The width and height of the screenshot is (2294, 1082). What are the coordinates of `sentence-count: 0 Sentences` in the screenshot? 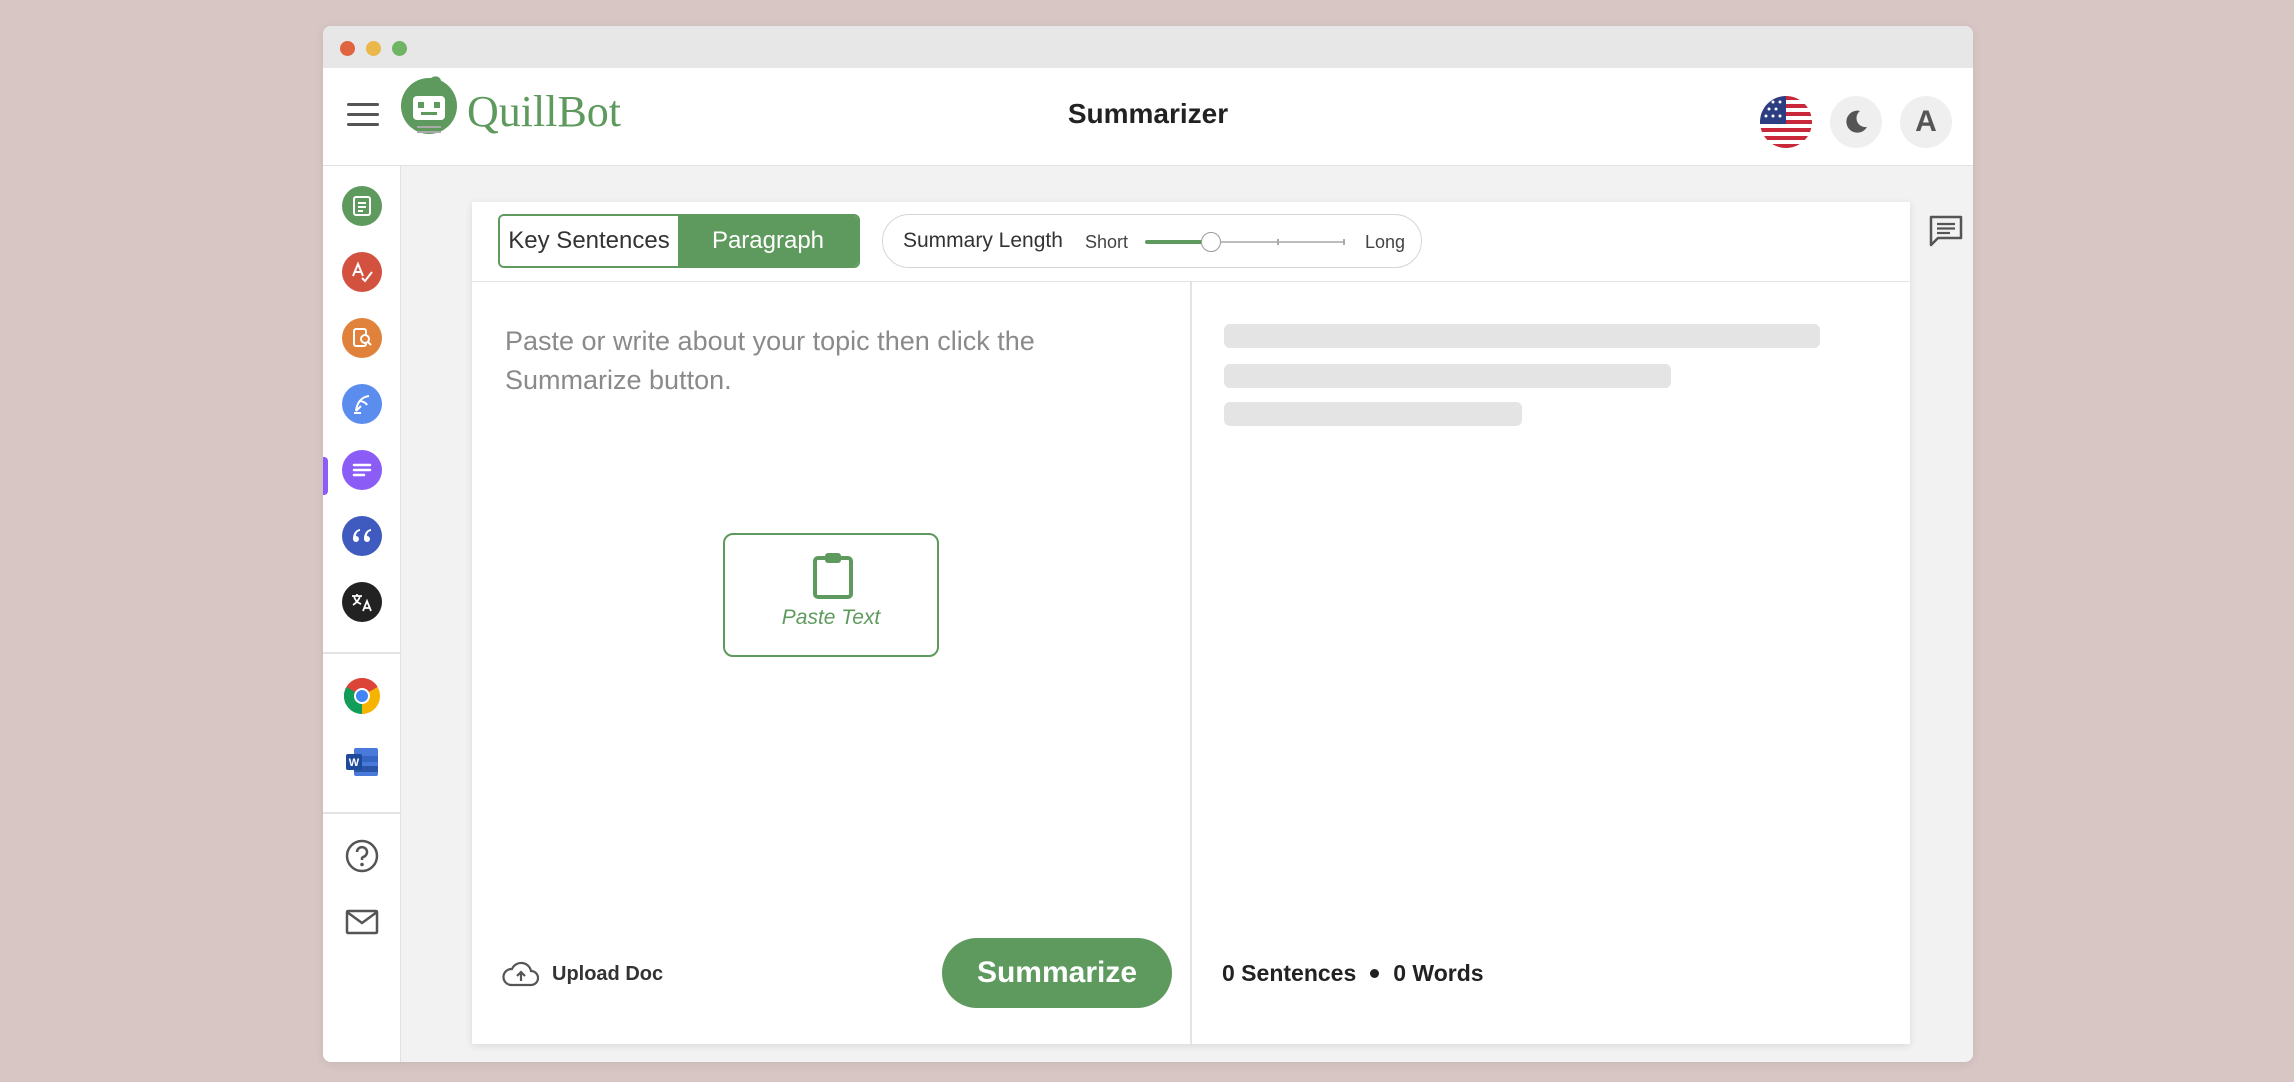 It's located at (1289, 973).